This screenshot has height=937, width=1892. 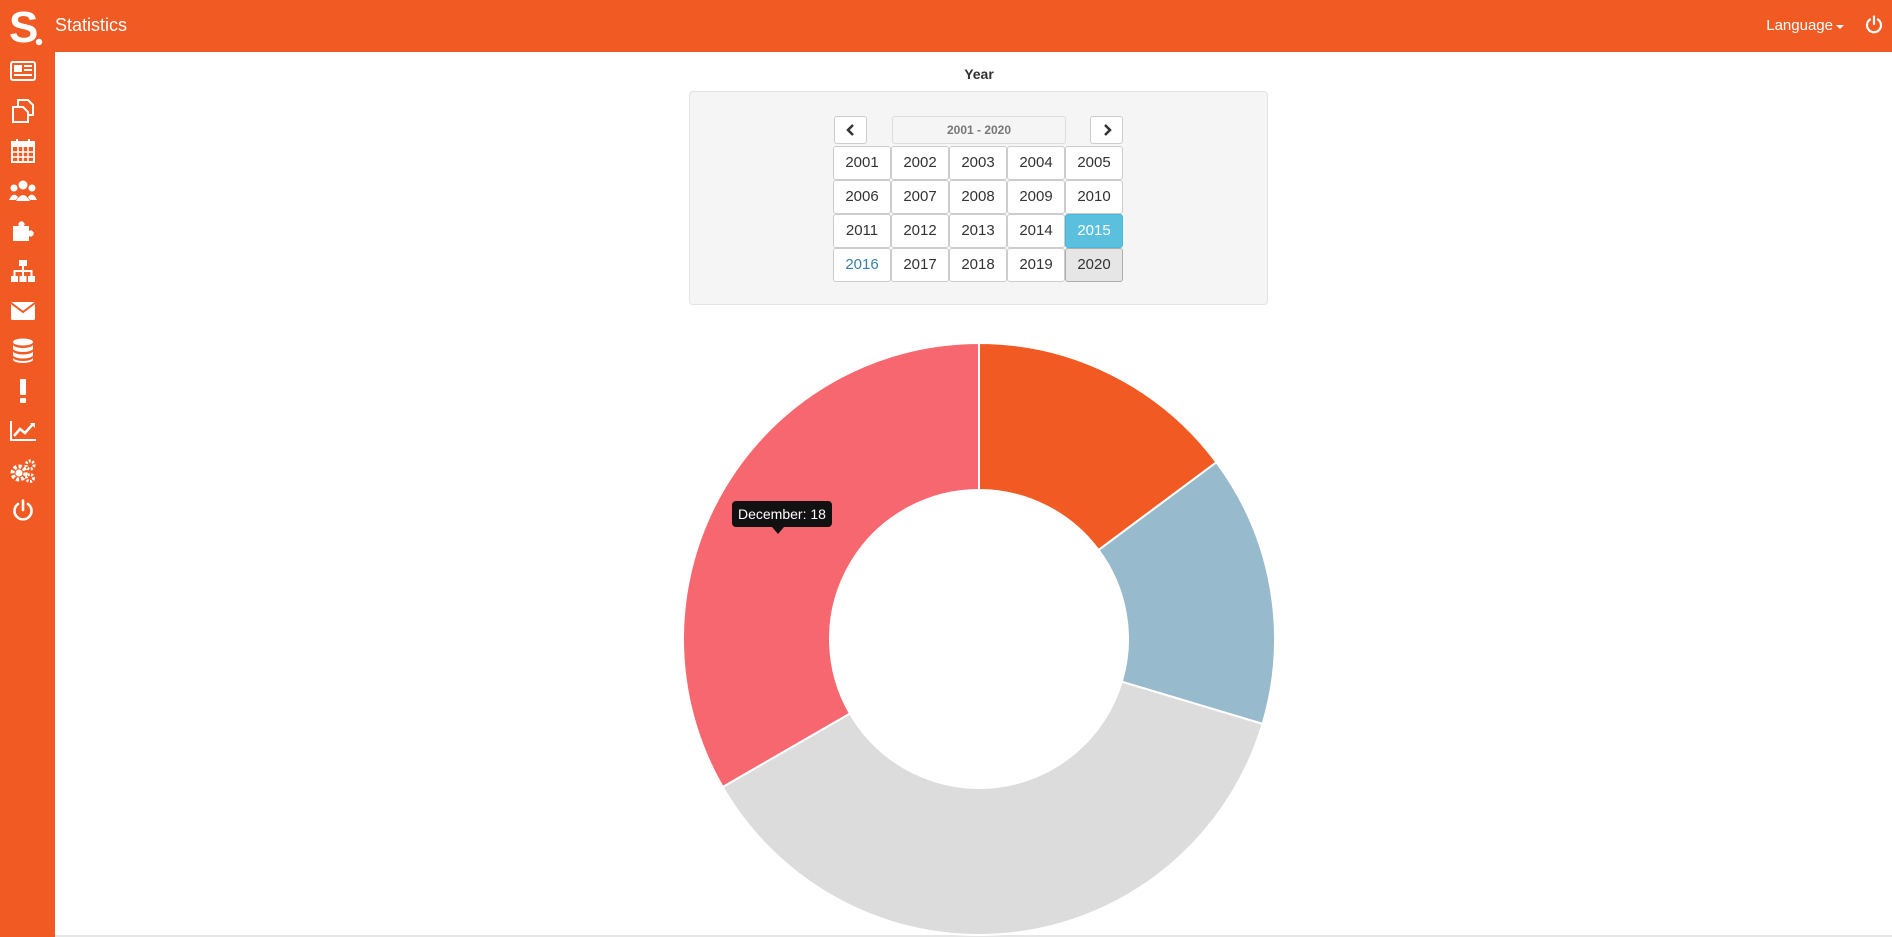 I want to click on chart-tooltip: December: 18, so click(x=782, y=517).